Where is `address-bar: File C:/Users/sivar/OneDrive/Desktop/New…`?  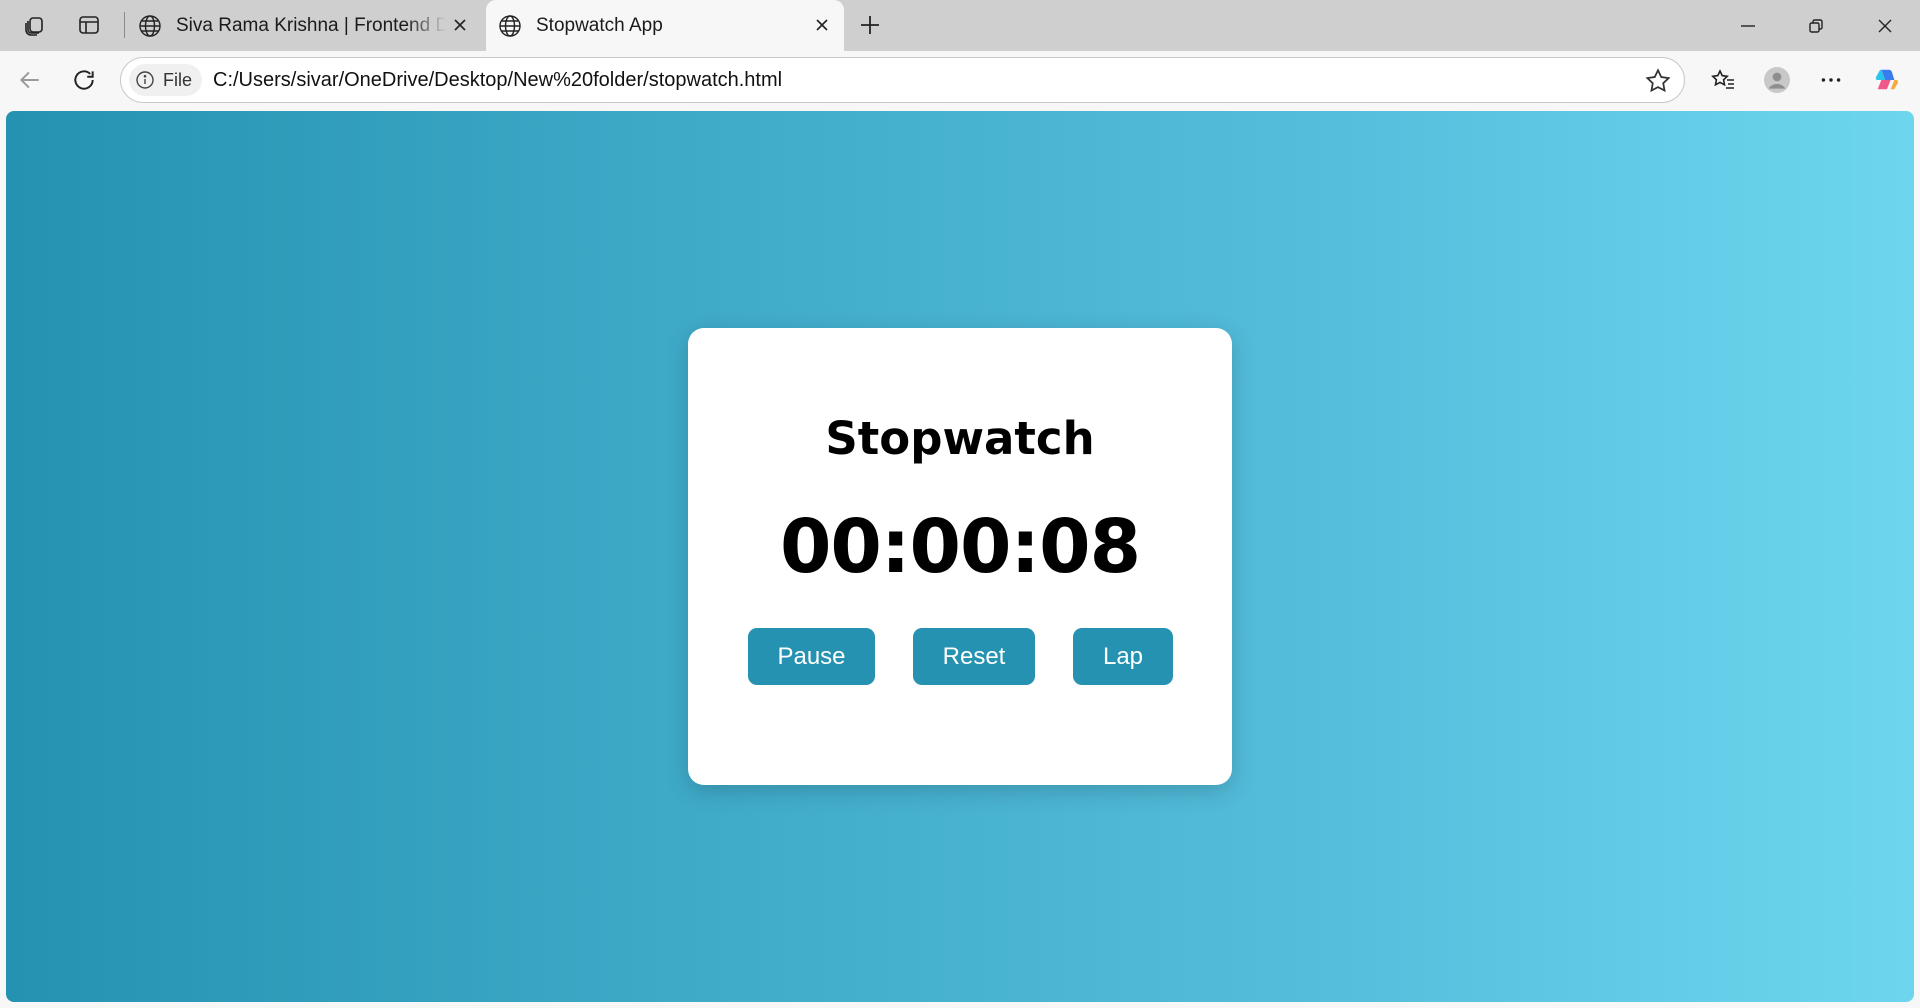 address-bar: File C:/Users/sivar/OneDrive/Desktop/New… is located at coordinates (902, 80).